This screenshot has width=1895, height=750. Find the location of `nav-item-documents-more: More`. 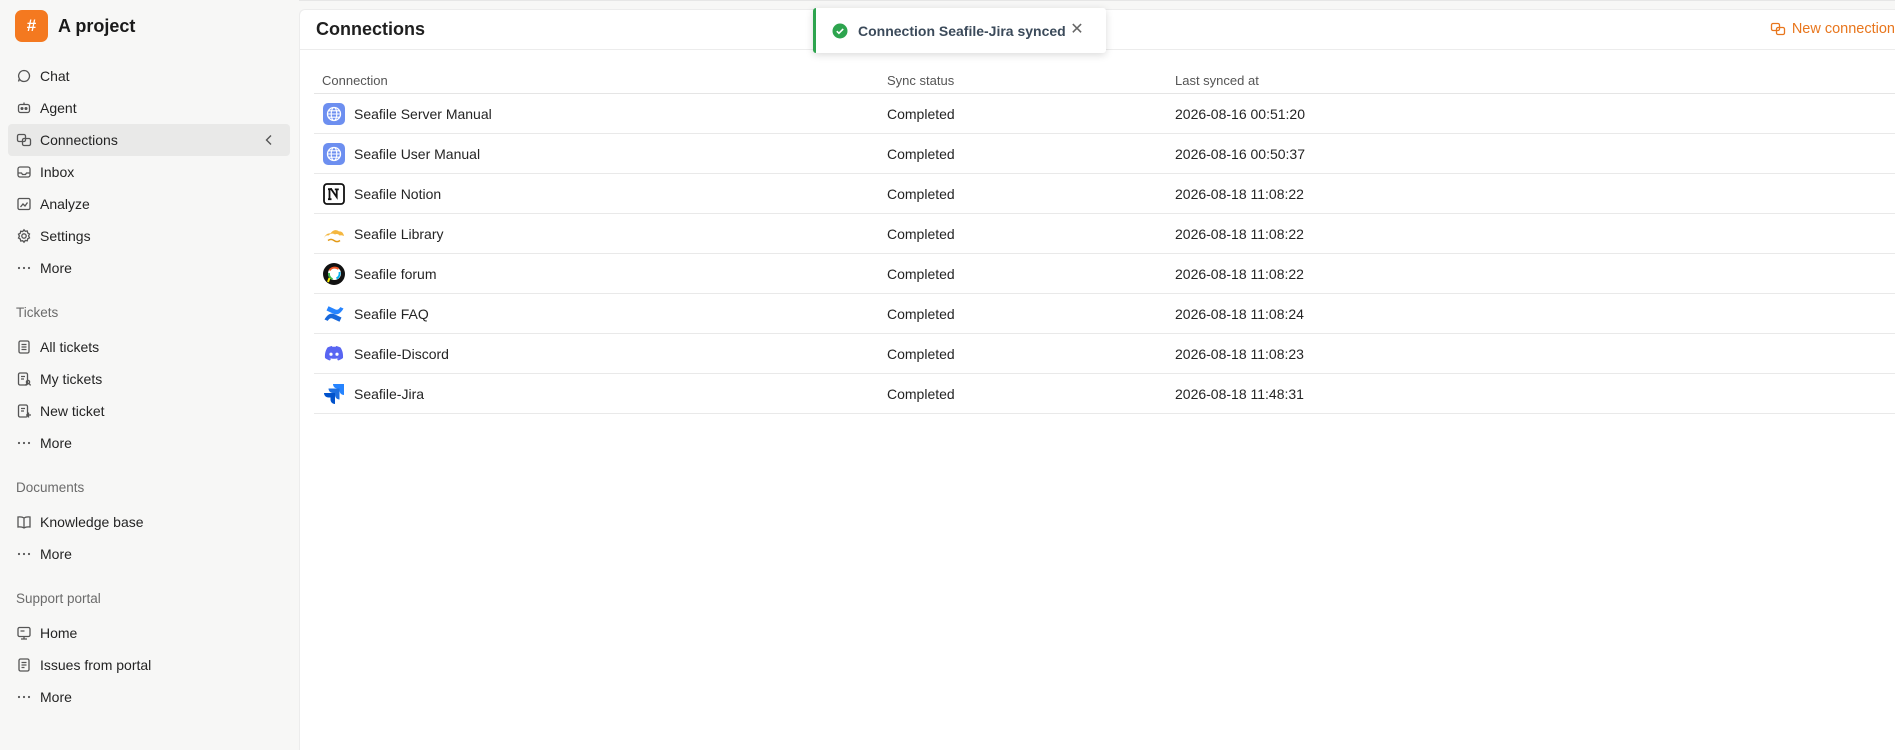

nav-item-documents-more: More is located at coordinates (149, 554).